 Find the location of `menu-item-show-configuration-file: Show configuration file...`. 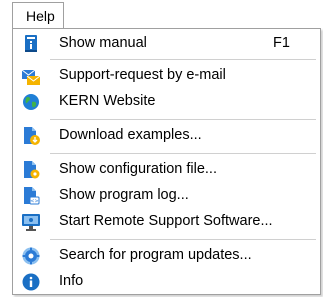

menu-item-show-configuration-file: Show configuration file... is located at coordinates (166, 170).